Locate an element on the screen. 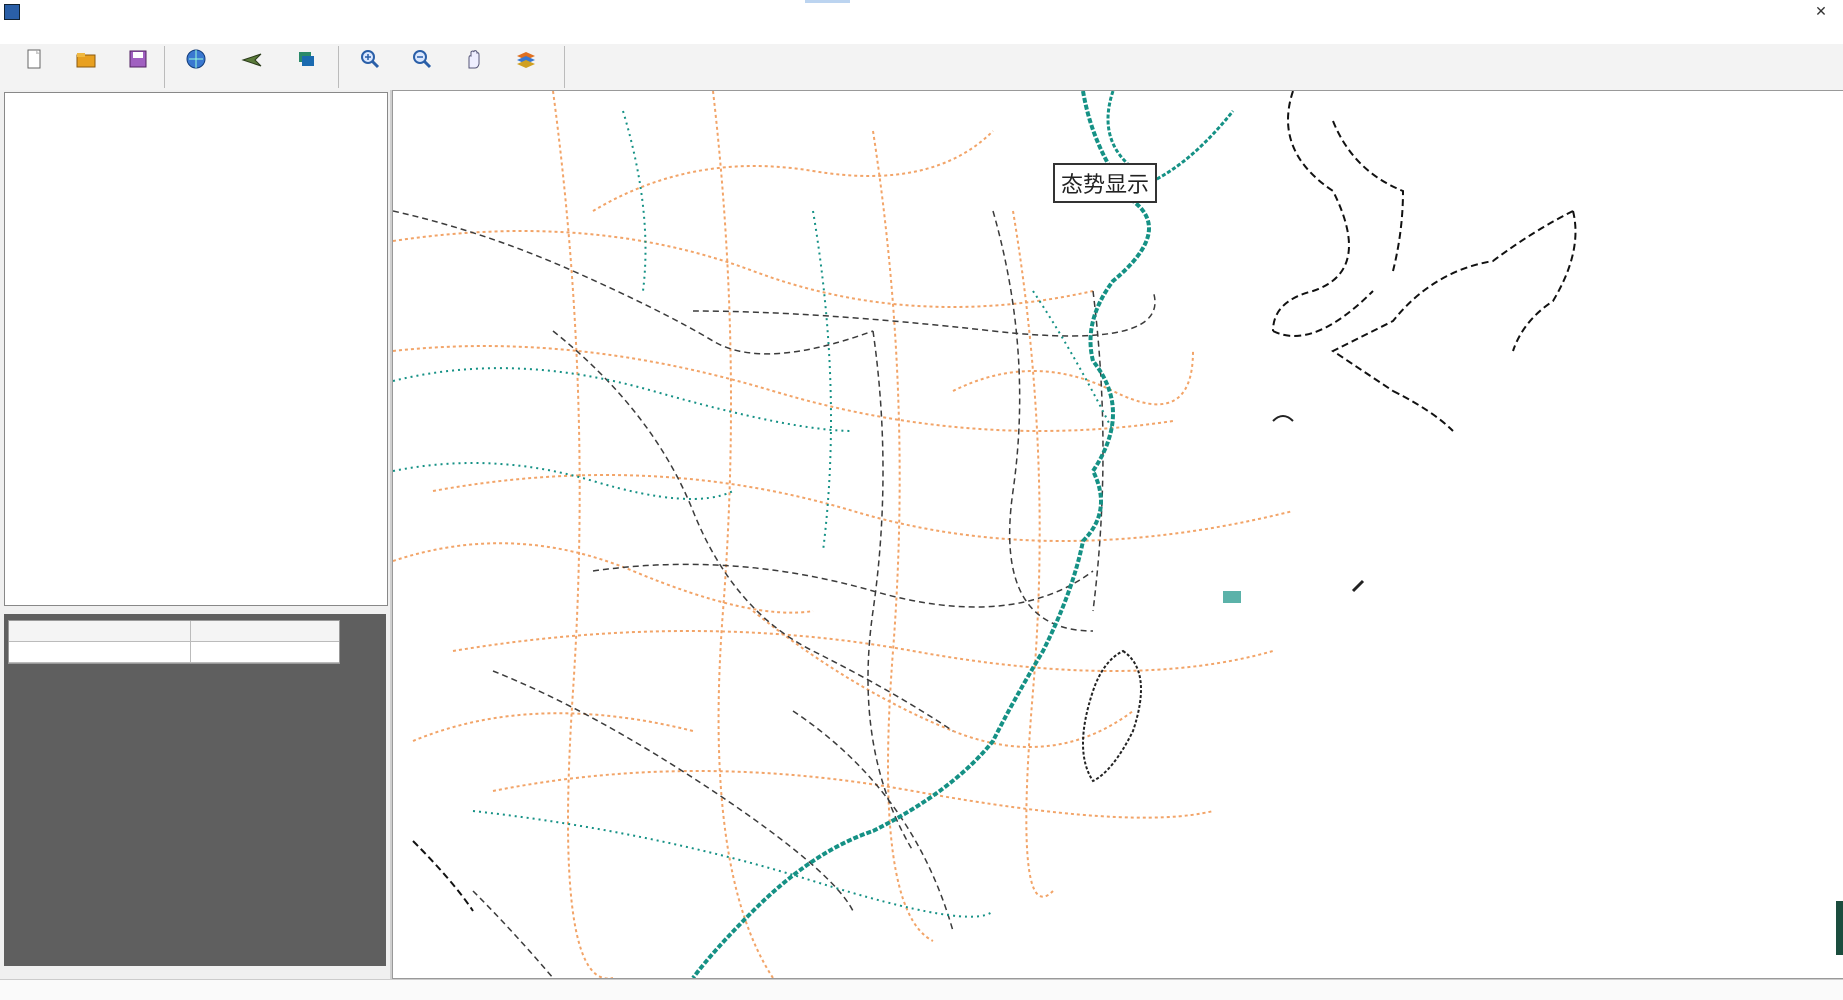 The height and width of the screenshot is (1000, 1843). app-icon is located at coordinates (12, 12).